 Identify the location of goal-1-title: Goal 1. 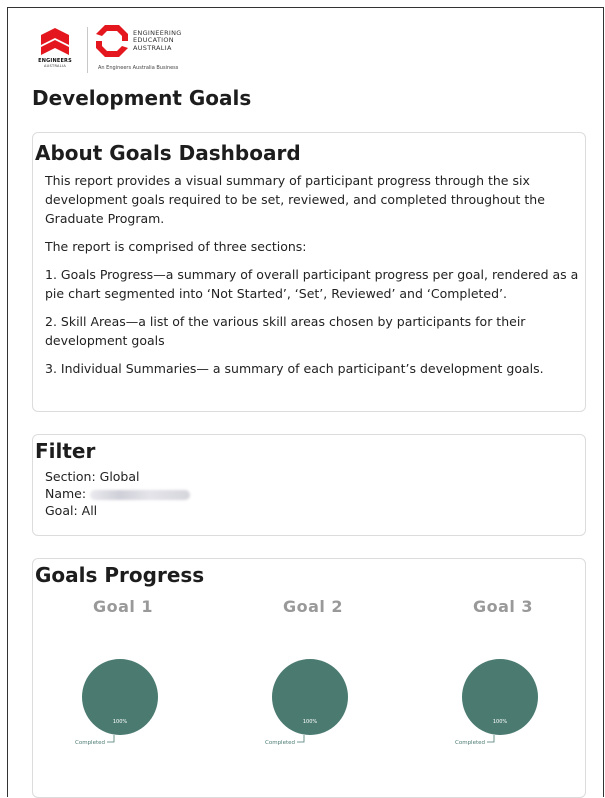
(123, 606).